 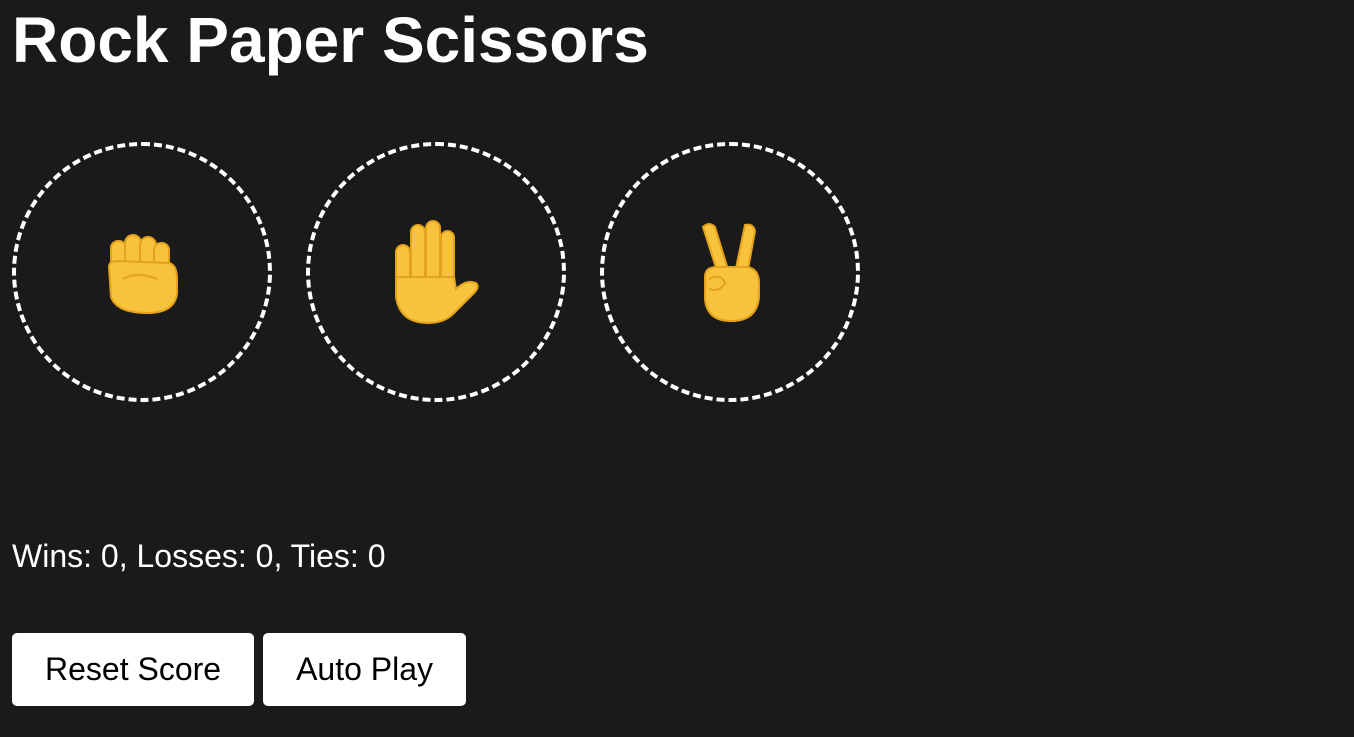 What do you see at coordinates (133, 669) in the screenshot?
I see `reset-score-button: Reset Score` at bounding box center [133, 669].